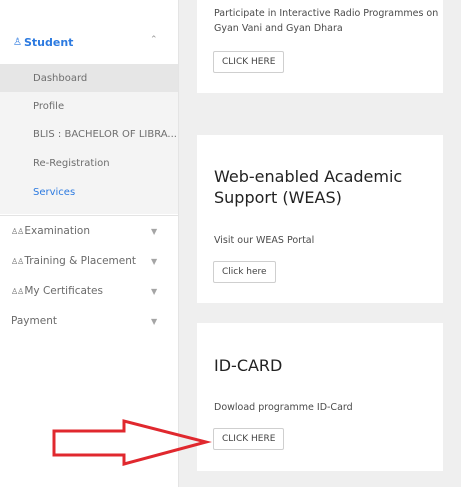  Describe the element at coordinates (89, 163) in the screenshot. I see `sidebar-item-re-registration: Re-Registration` at that location.